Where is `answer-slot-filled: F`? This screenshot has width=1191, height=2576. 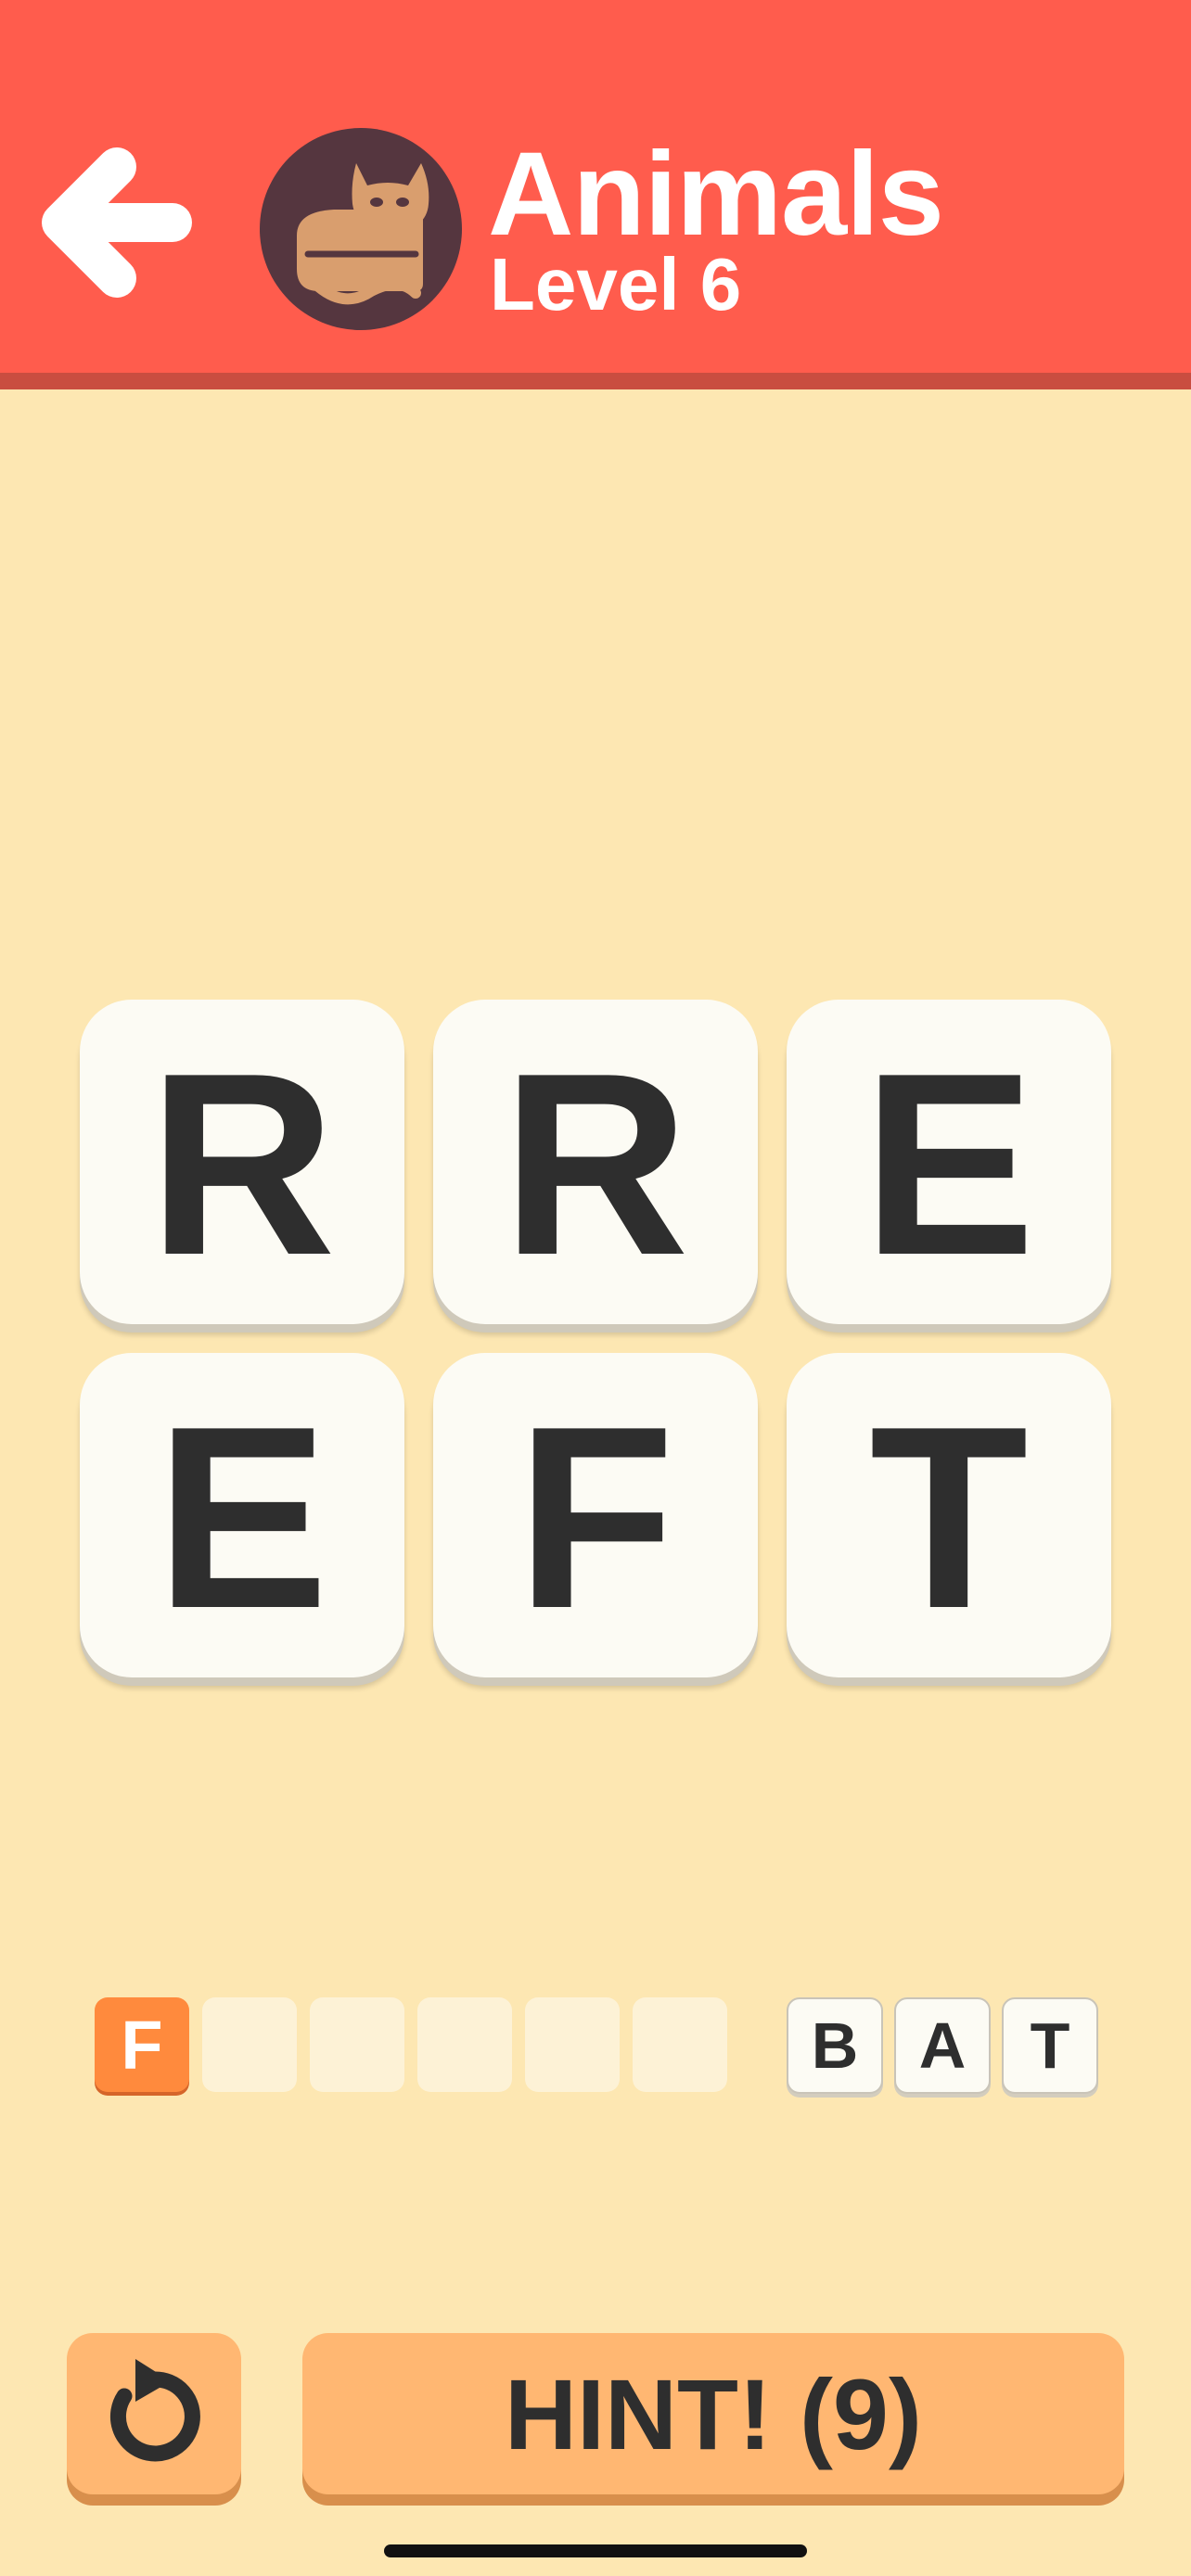 answer-slot-filled: F is located at coordinates (142, 2045).